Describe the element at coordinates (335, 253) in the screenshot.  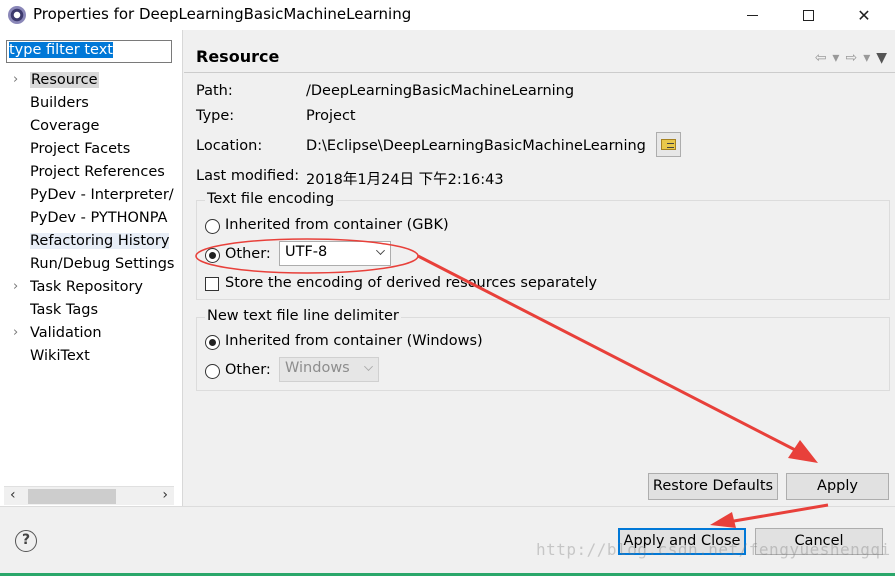
I see `encoding-select: UTF-8` at that location.